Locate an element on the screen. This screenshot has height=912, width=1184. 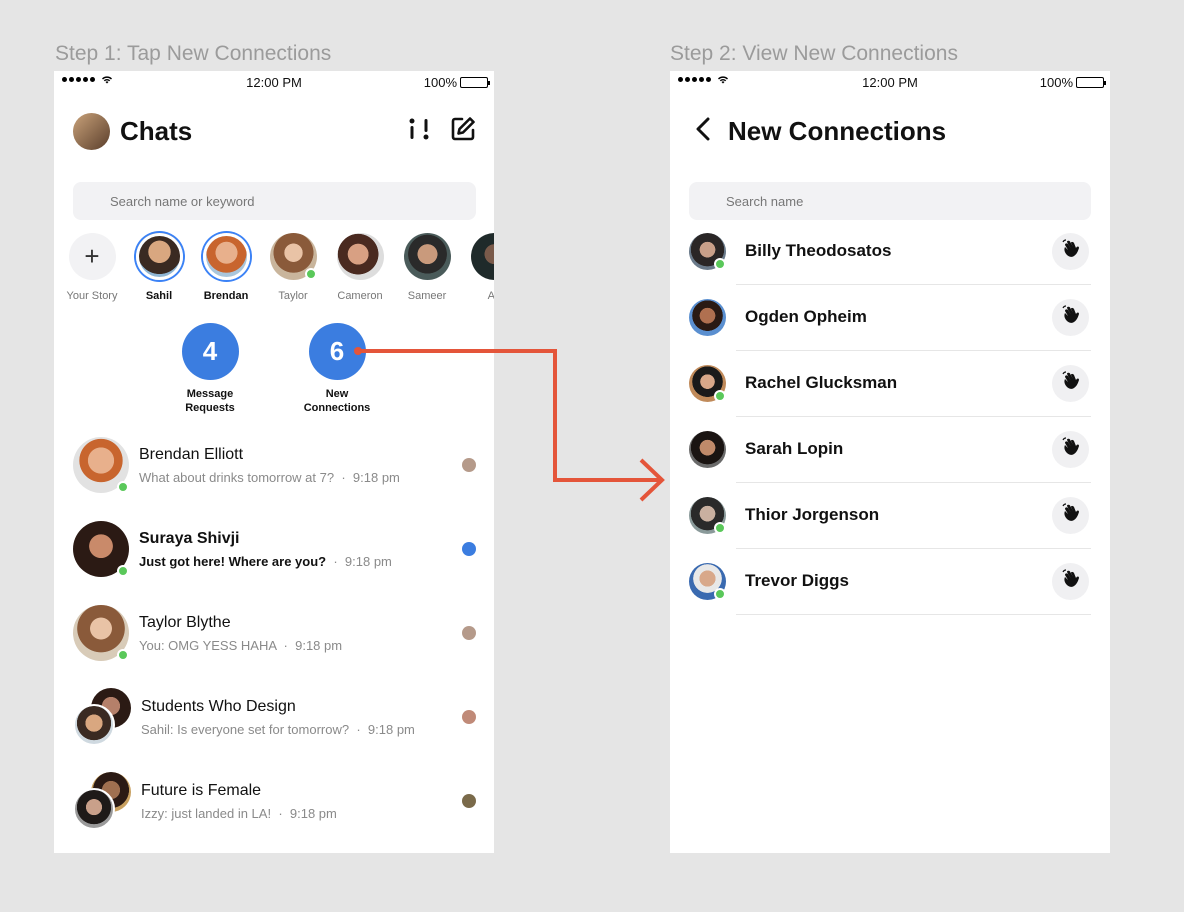
connection-row: Sarah Lopin is located at coordinates (890, 450).